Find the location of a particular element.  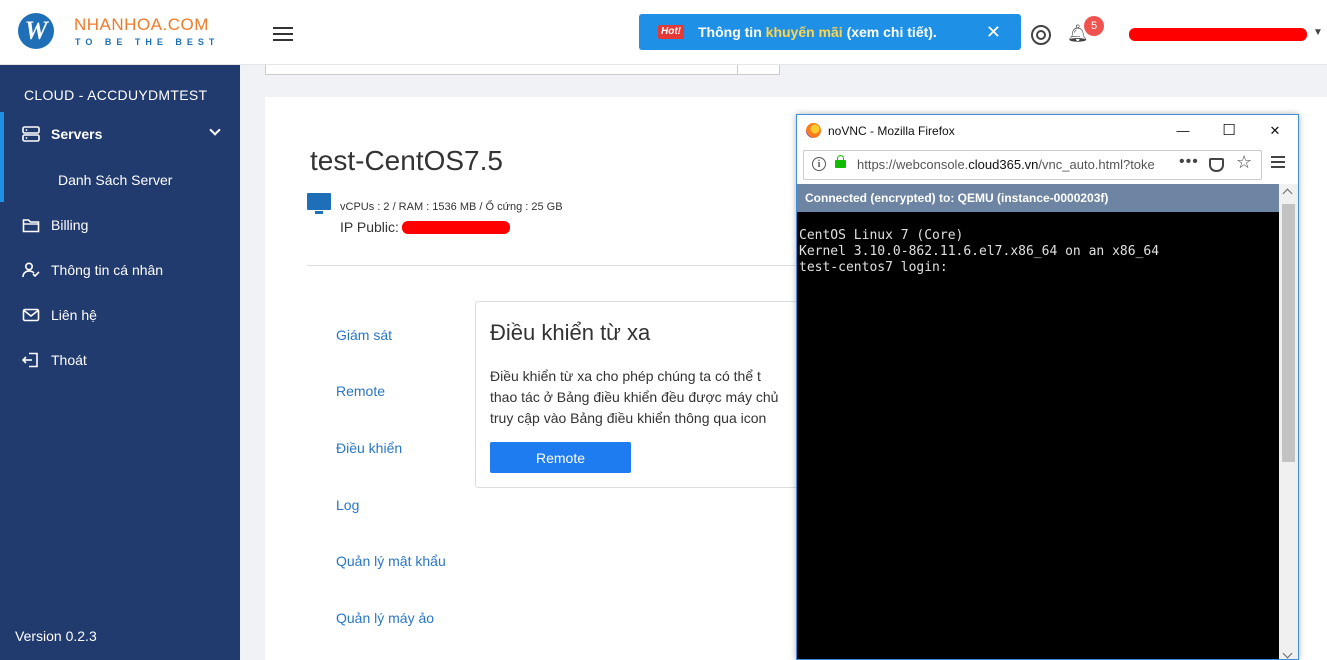

server-name: test-CentOS7.5 is located at coordinates (406, 160).